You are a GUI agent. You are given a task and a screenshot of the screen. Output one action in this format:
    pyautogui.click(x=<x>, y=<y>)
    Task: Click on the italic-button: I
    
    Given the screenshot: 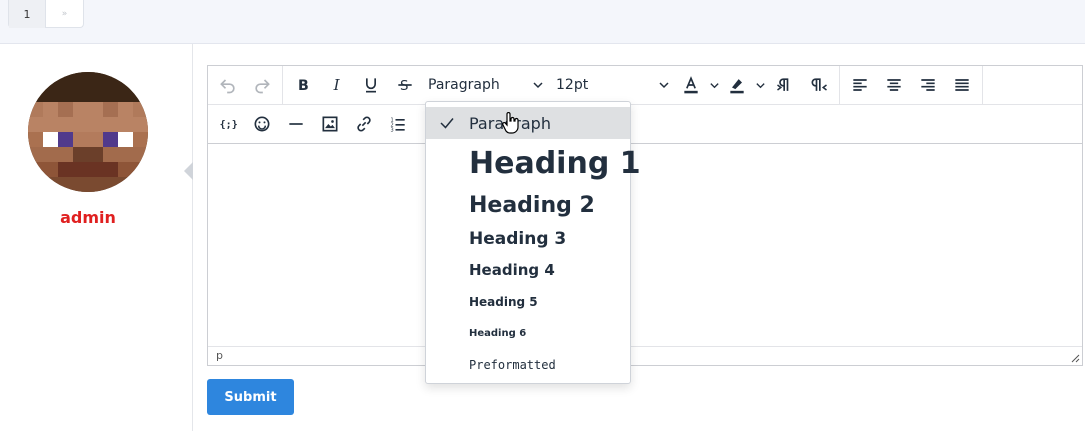 What is the action you would take?
    pyautogui.click(x=337, y=85)
    